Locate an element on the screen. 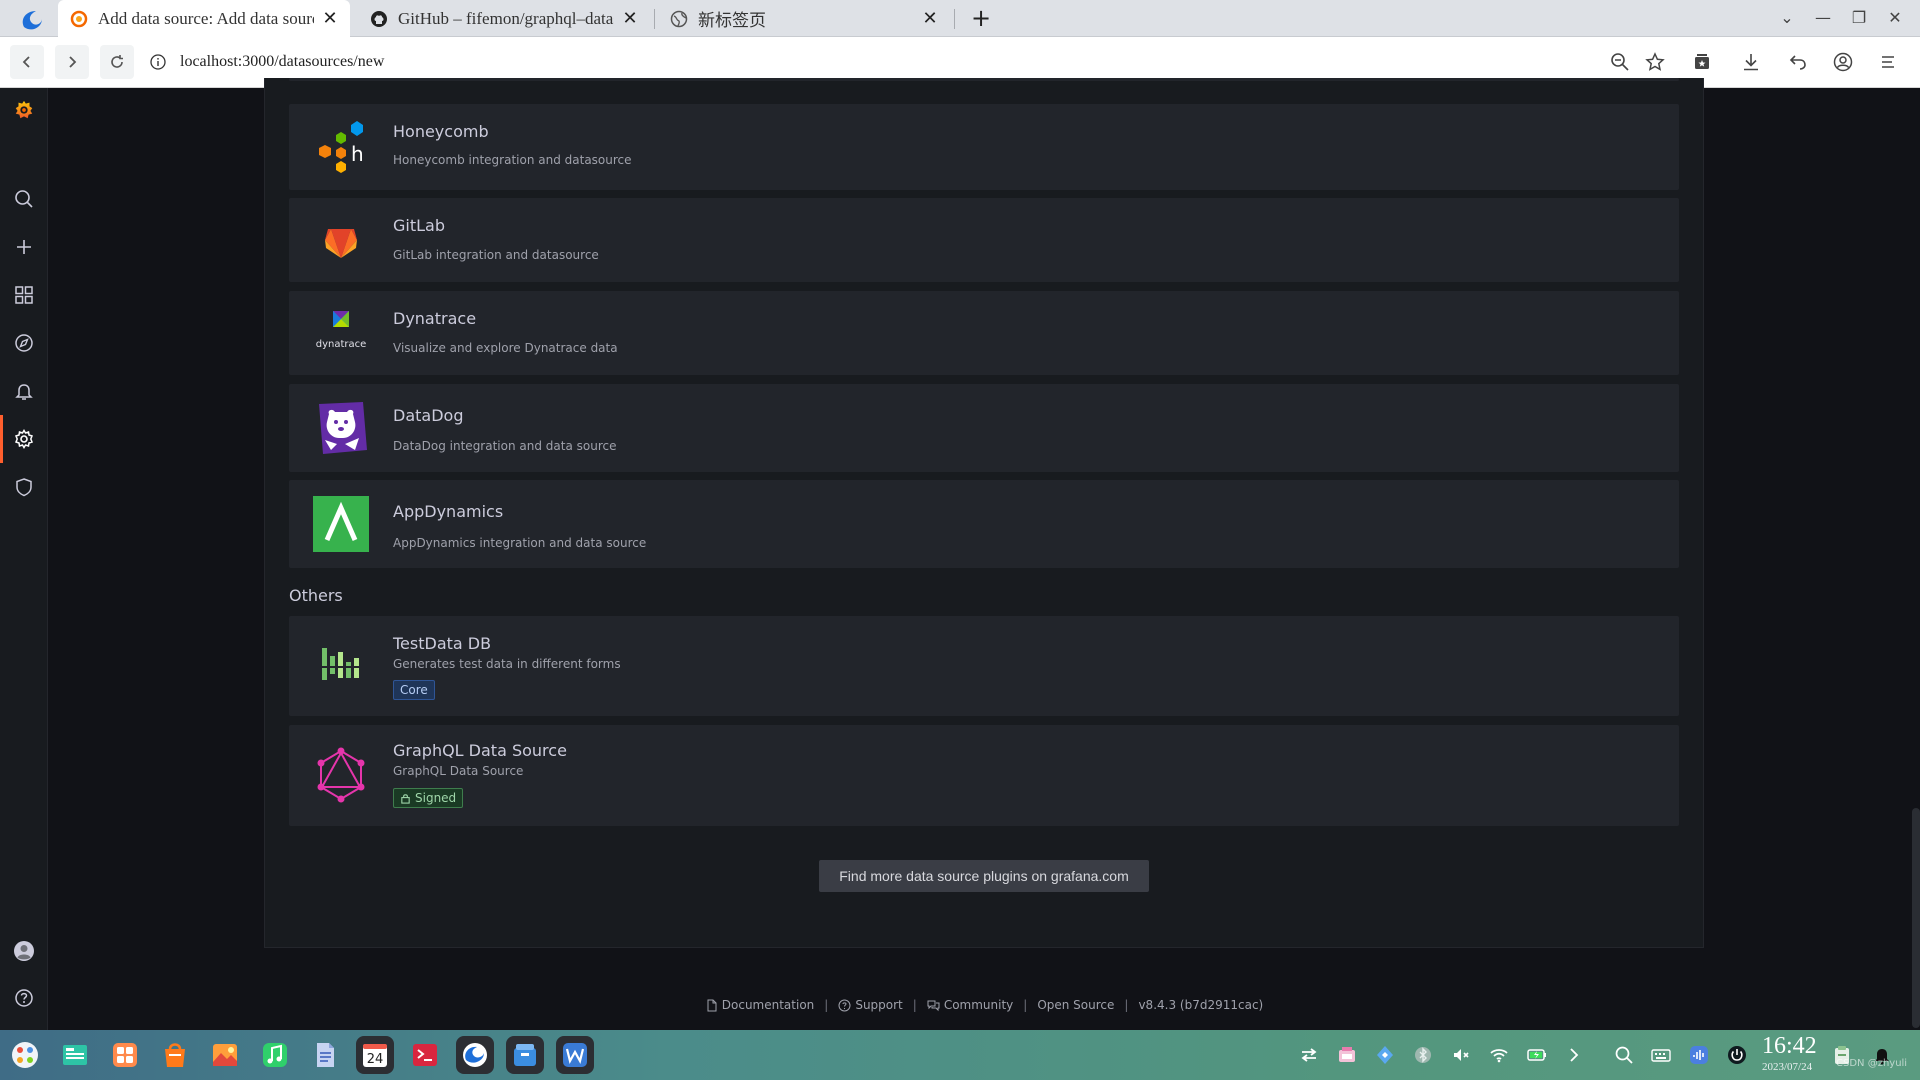 Image resolution: width=1920 pixels, height=1080 pixels. explore-compass-icon is located at coordinates (24, 343).